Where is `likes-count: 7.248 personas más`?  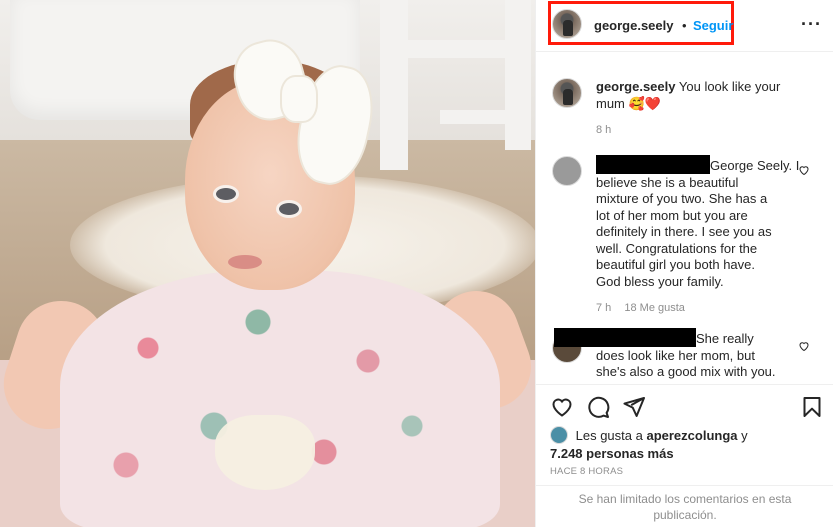
likes-count: 7.248 personas más is located at coordinates (612, 453).